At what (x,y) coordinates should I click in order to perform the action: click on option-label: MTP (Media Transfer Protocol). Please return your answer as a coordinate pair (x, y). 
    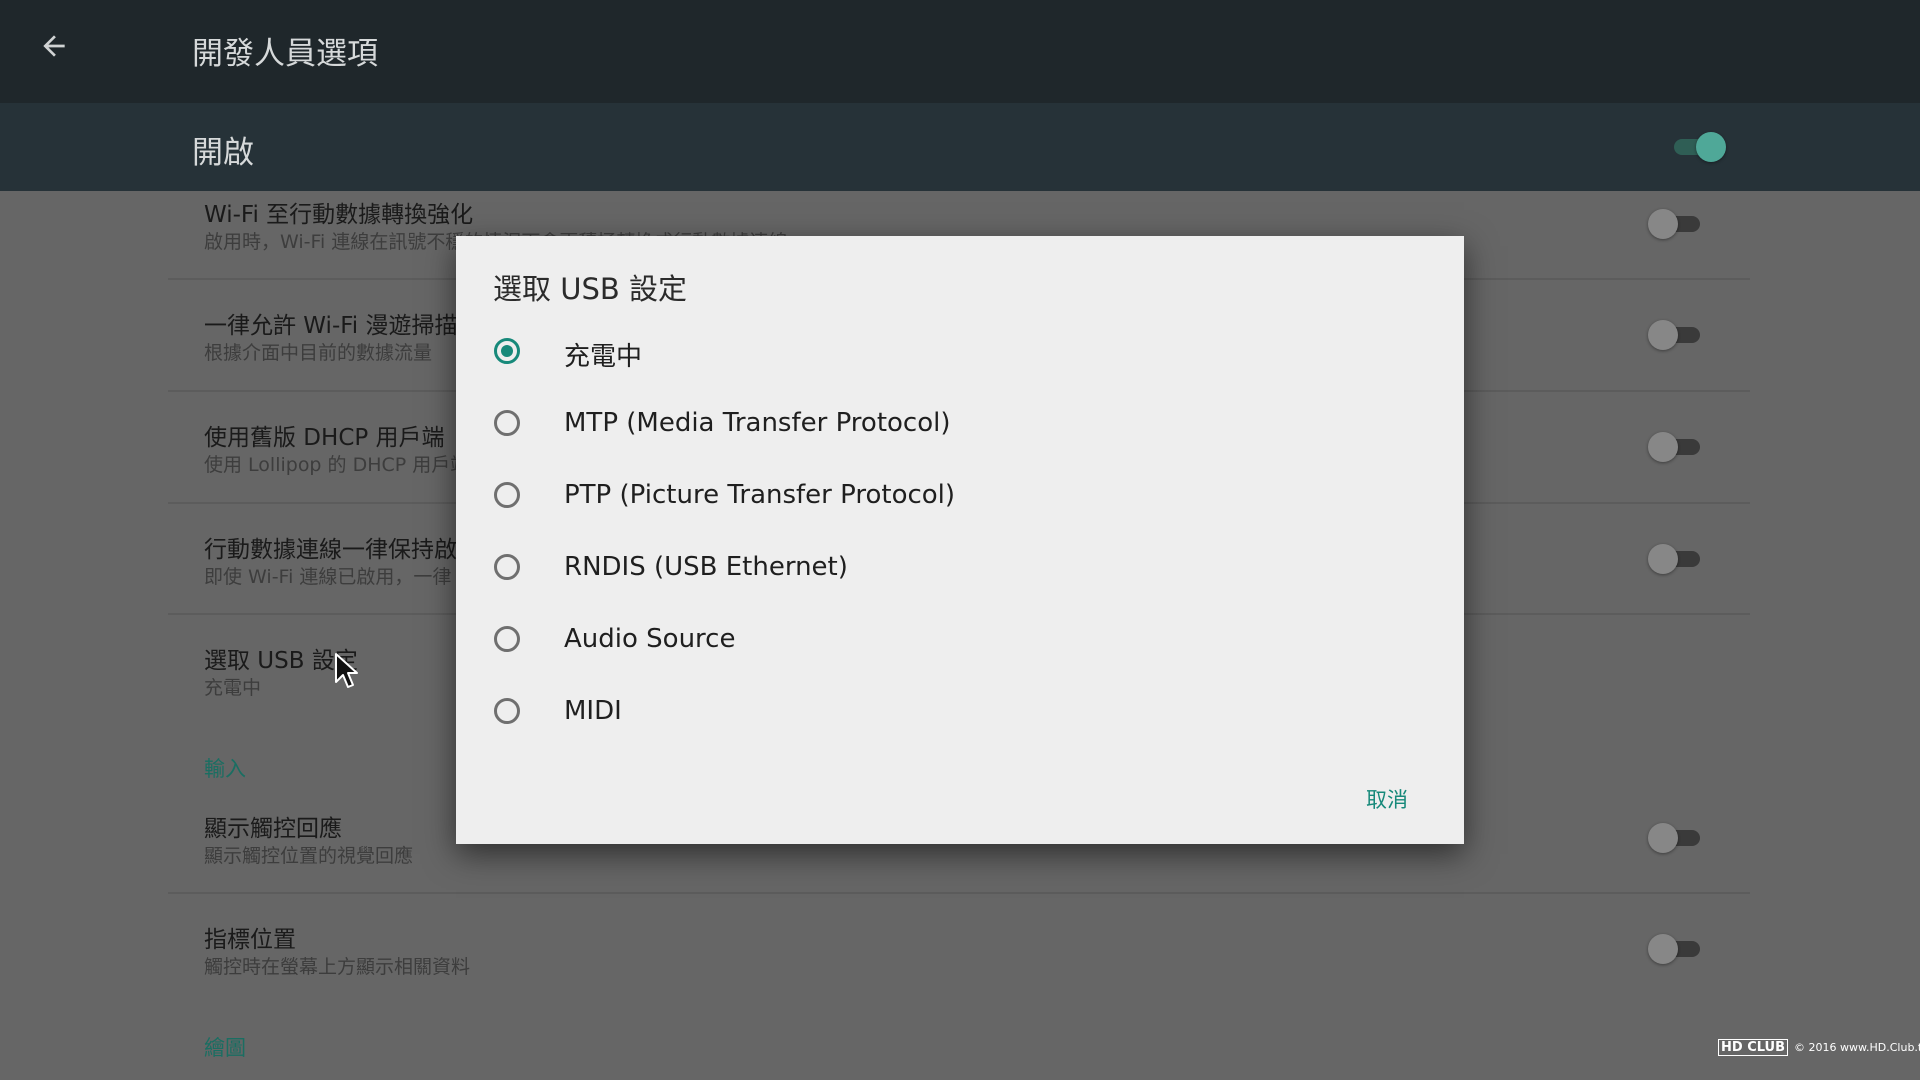
    Looking at the image, I should click on (757, 423).